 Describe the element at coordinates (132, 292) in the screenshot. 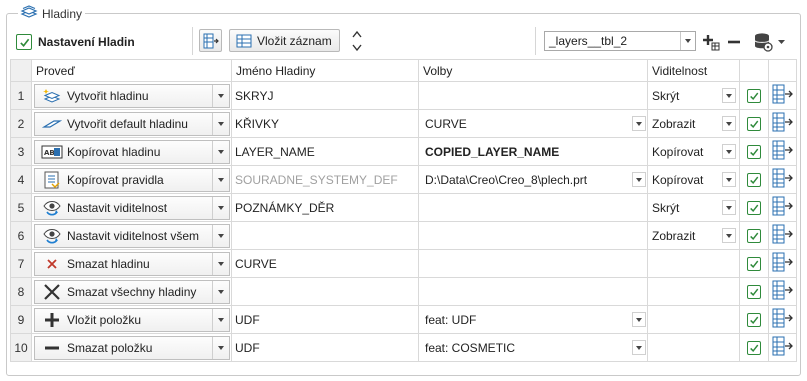

I see `action-button: Smazat všechny hladiny` at that location.